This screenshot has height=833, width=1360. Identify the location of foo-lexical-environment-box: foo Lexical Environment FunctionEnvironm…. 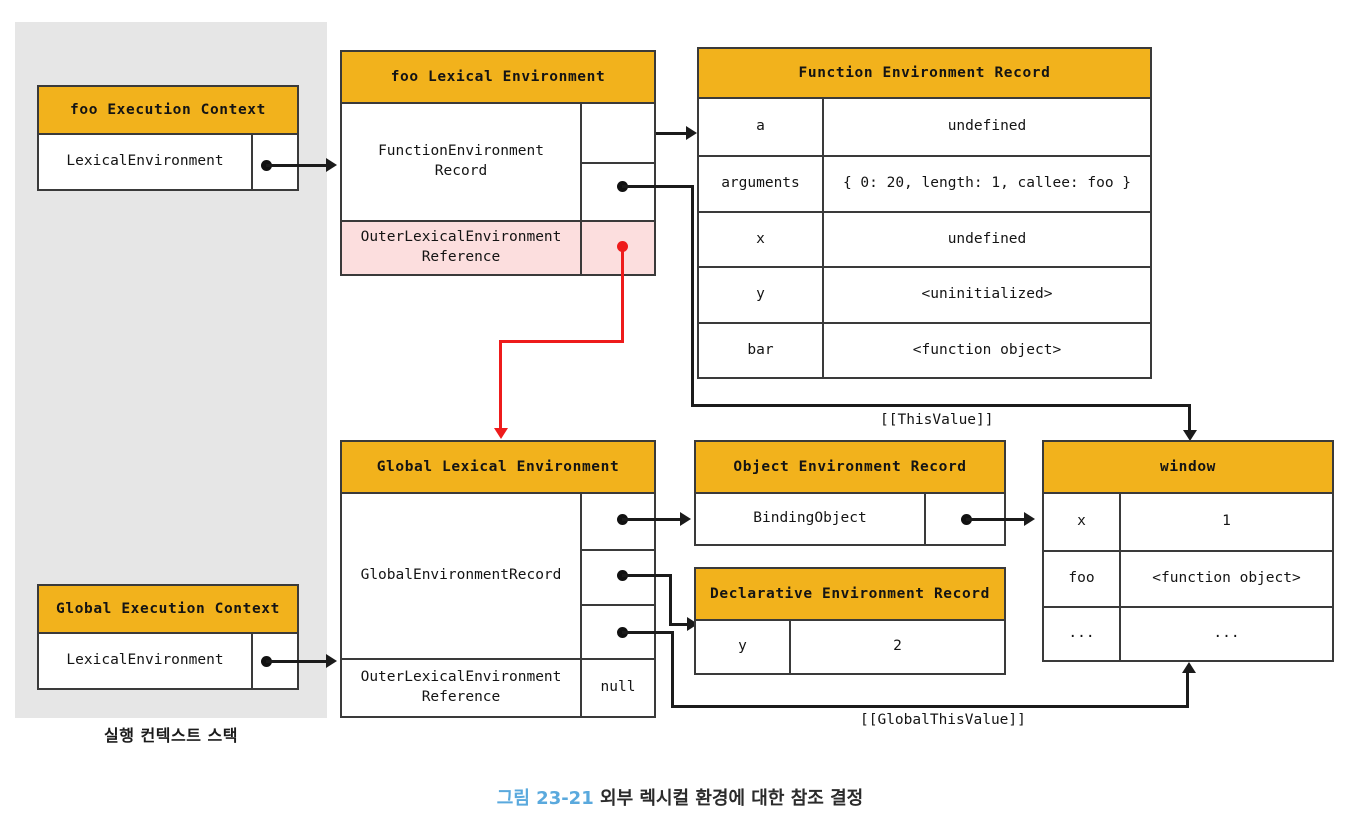
(498, 163).